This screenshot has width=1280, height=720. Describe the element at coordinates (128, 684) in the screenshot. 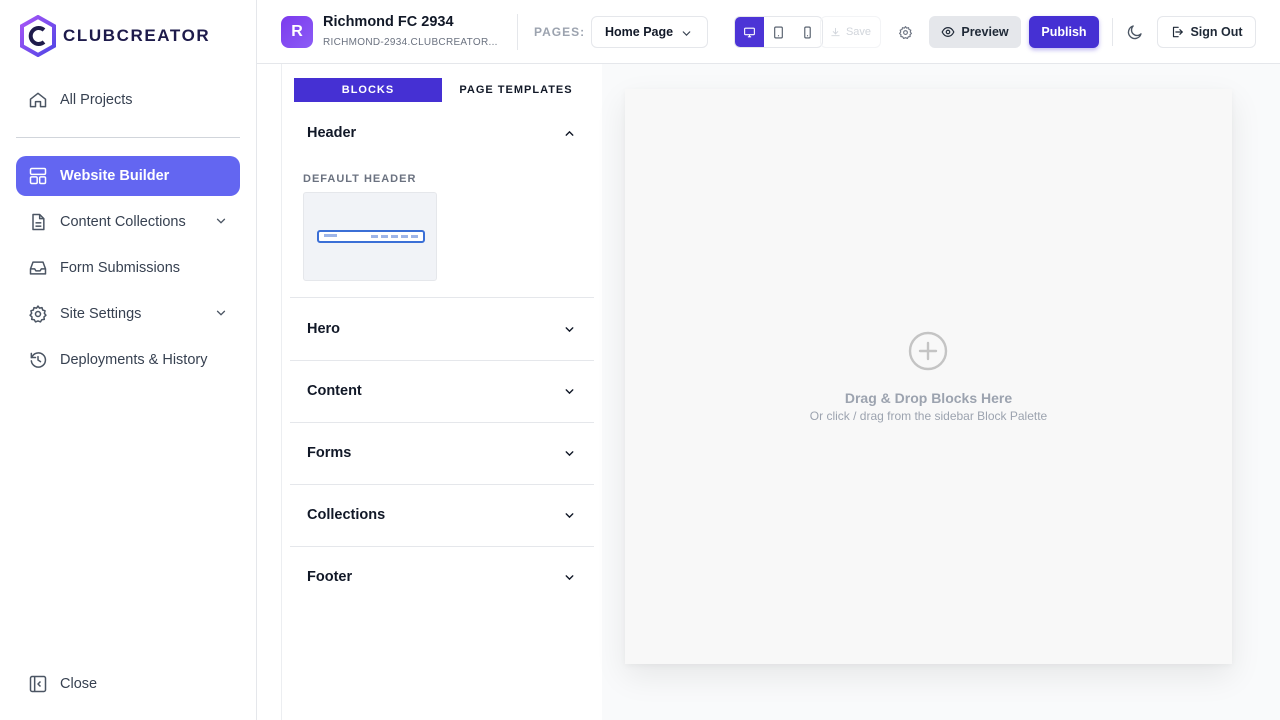

I see `sidebar-close-button: Close` at that location.